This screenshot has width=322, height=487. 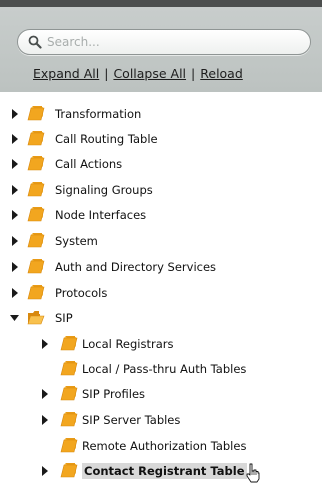 I want to click on tree-item-label: SIP Server Tables, so click(x=131, y=420).